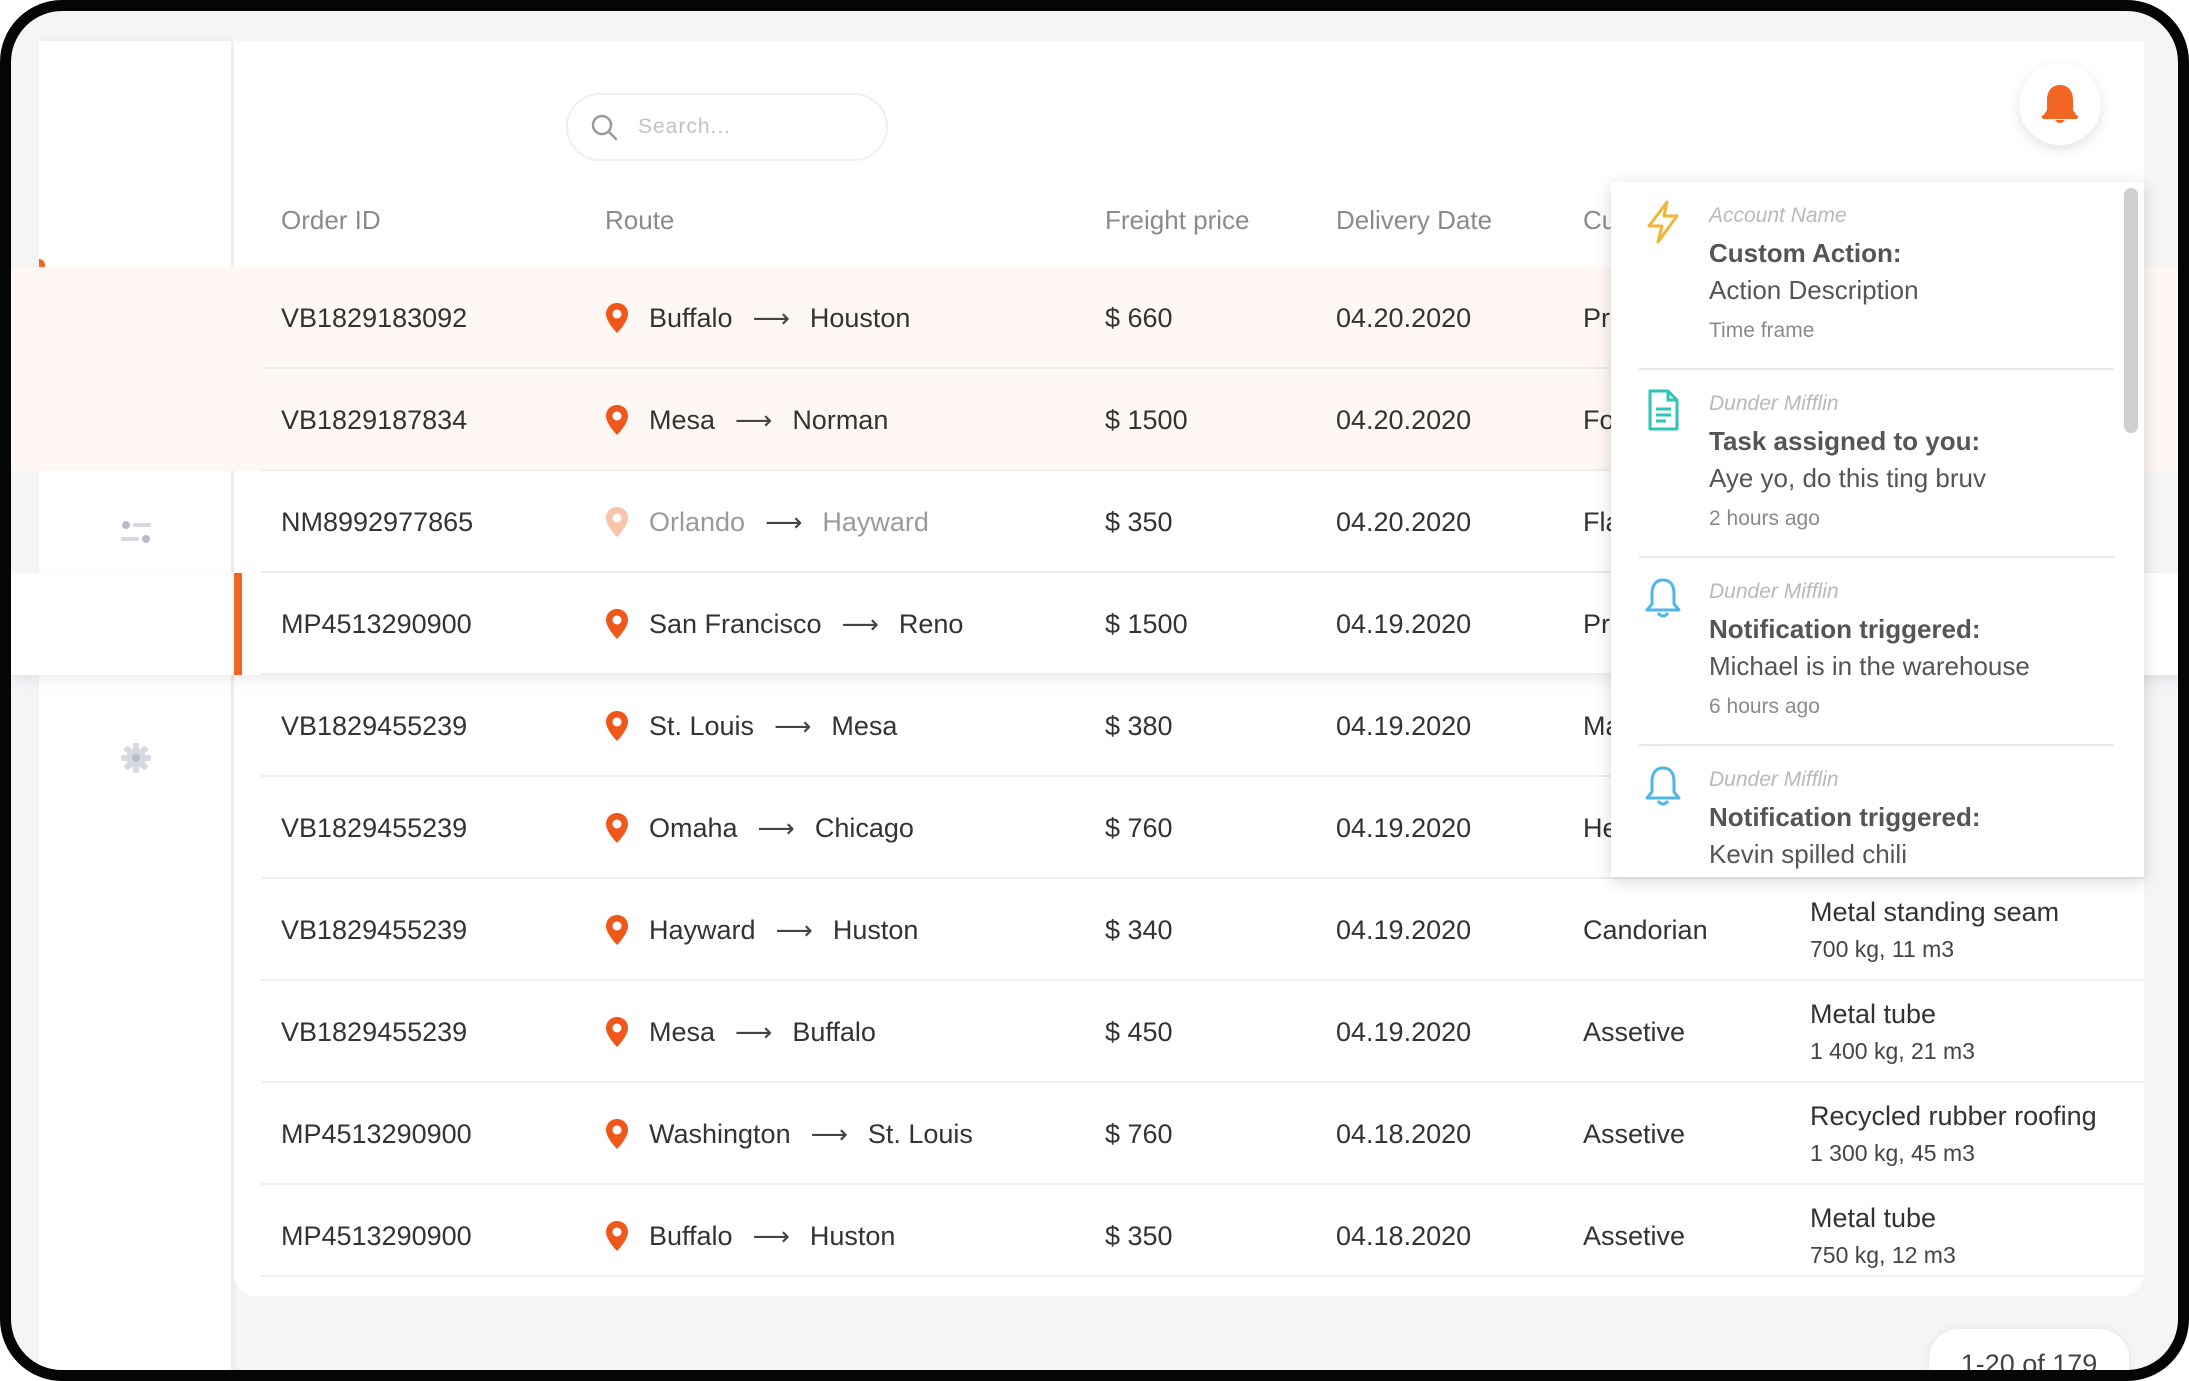 This screenshot has width=2189, height=1381. Describe the element at coordinates (852, 1235) in the screenshot. I see `route-to: Huston` at that location.